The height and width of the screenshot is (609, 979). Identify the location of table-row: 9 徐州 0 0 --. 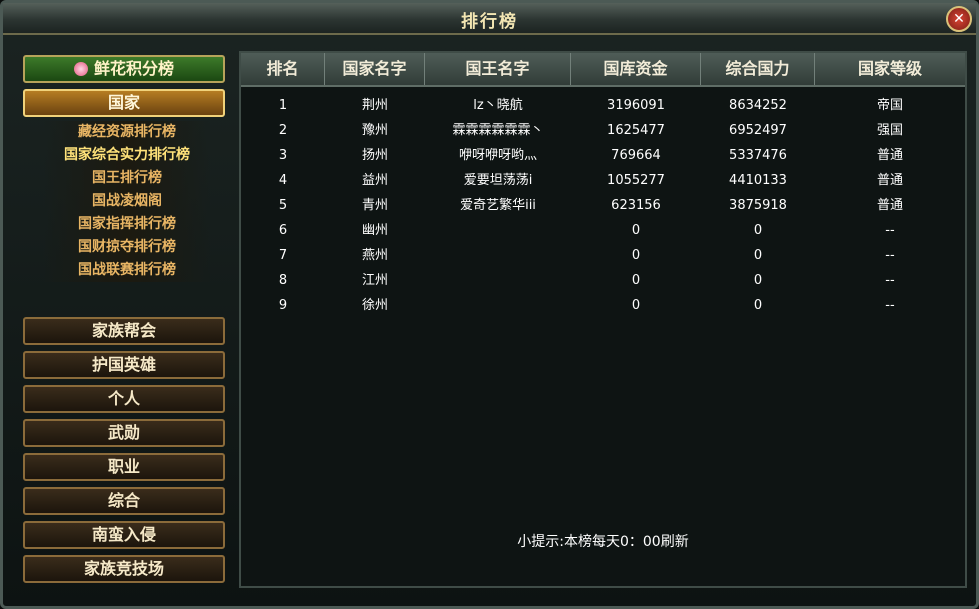
(603, 305).